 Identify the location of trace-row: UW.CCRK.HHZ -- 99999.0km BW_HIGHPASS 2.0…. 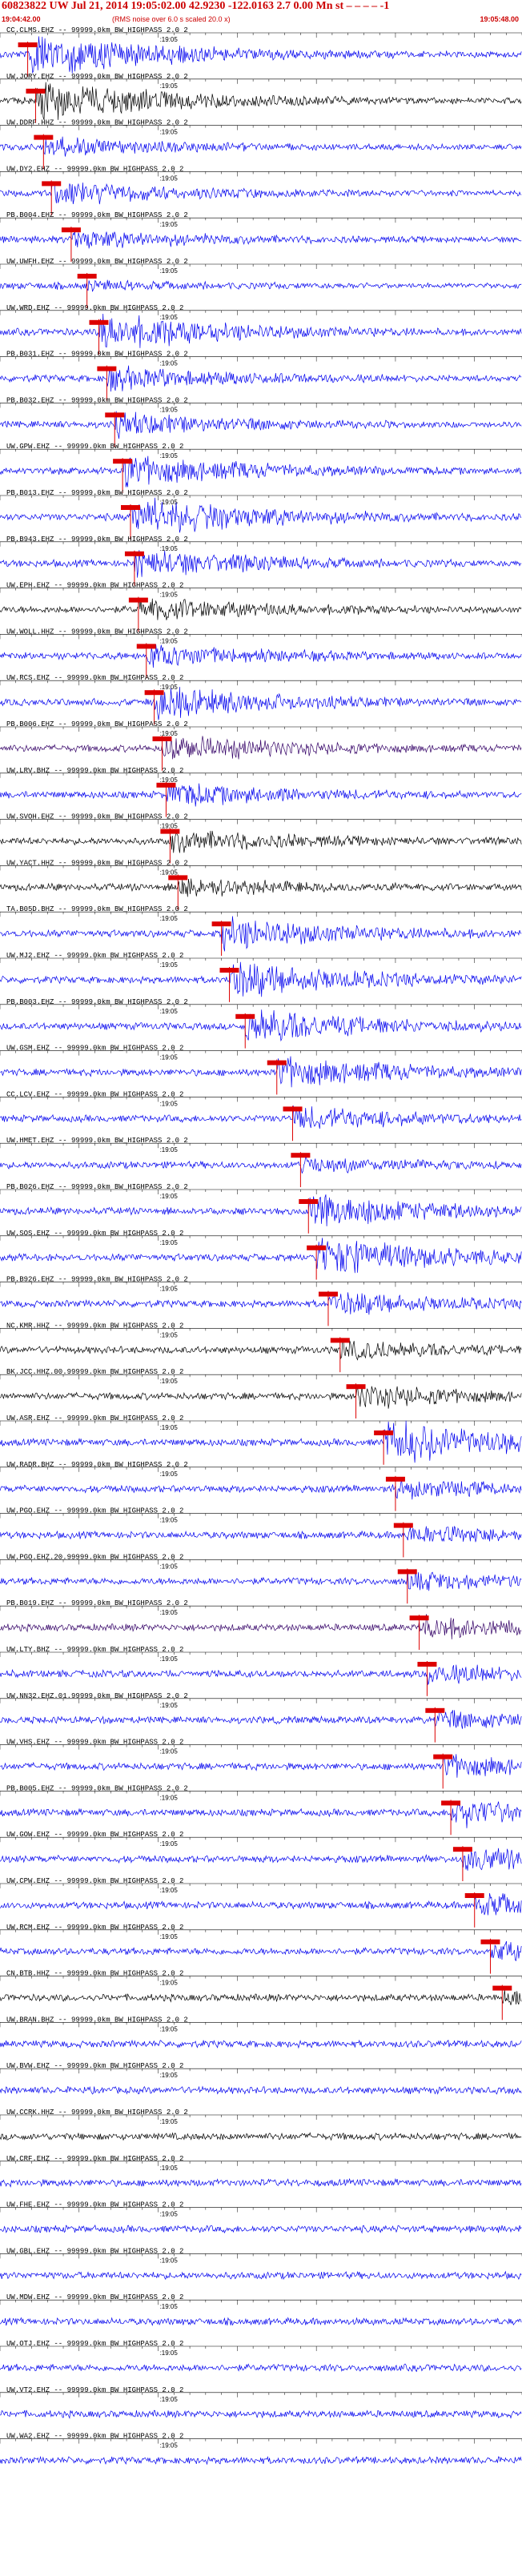
(261, 2125).